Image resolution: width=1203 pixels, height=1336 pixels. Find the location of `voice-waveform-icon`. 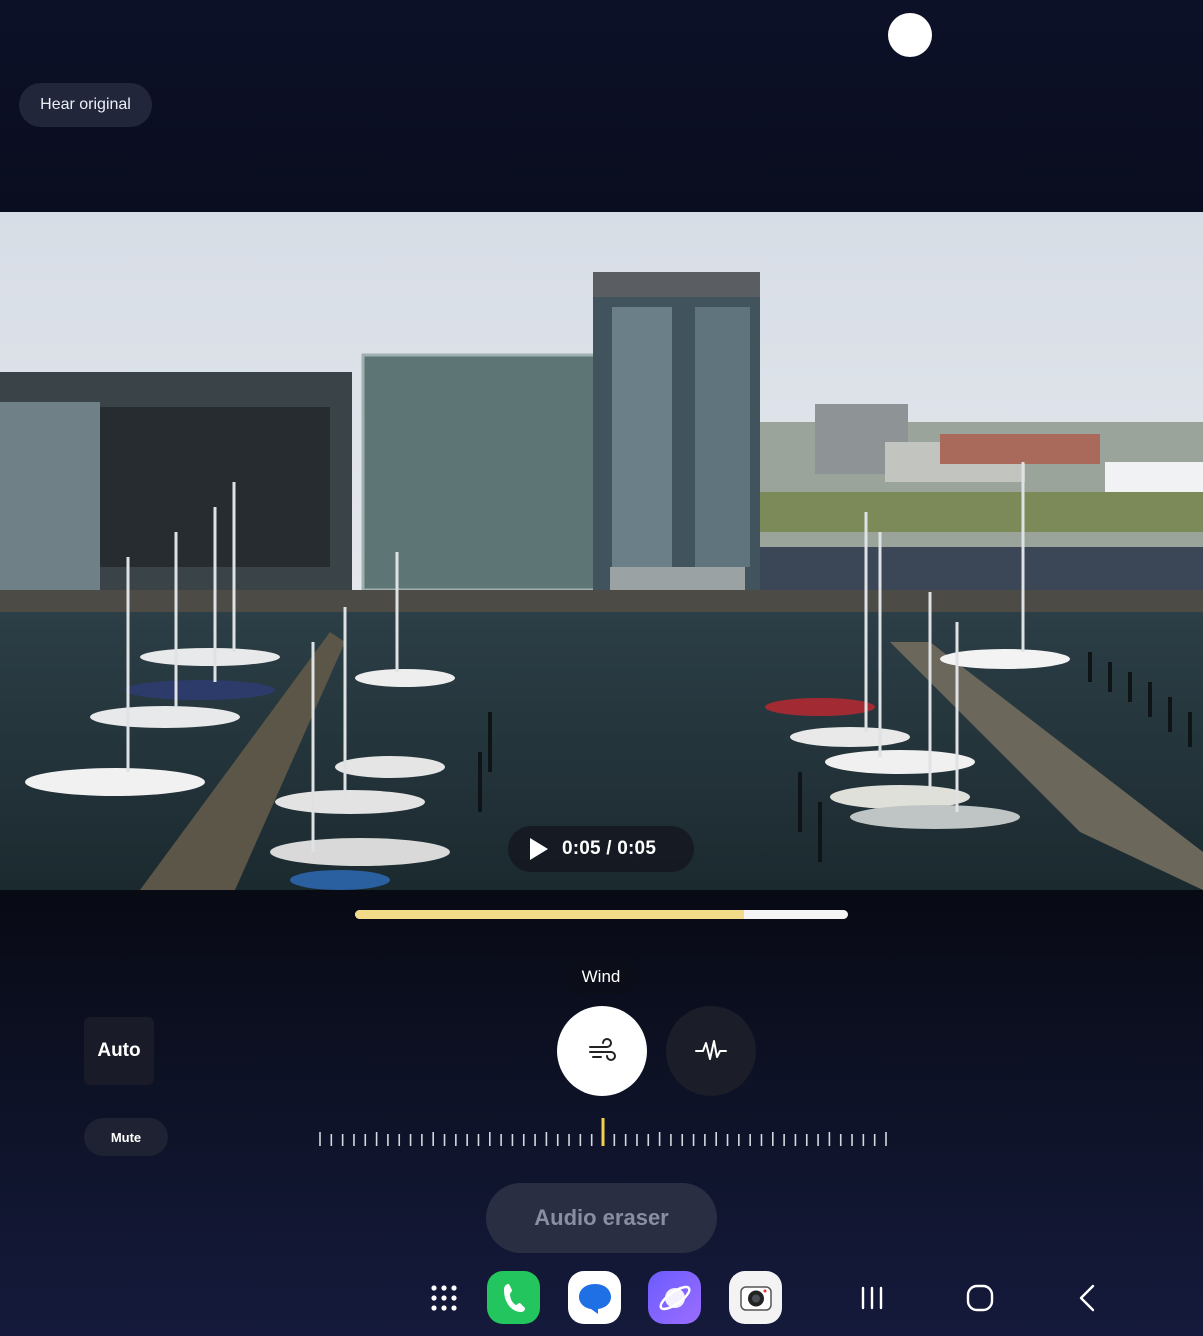

voice-waveform-icon is located at coordinates (711, 1050).